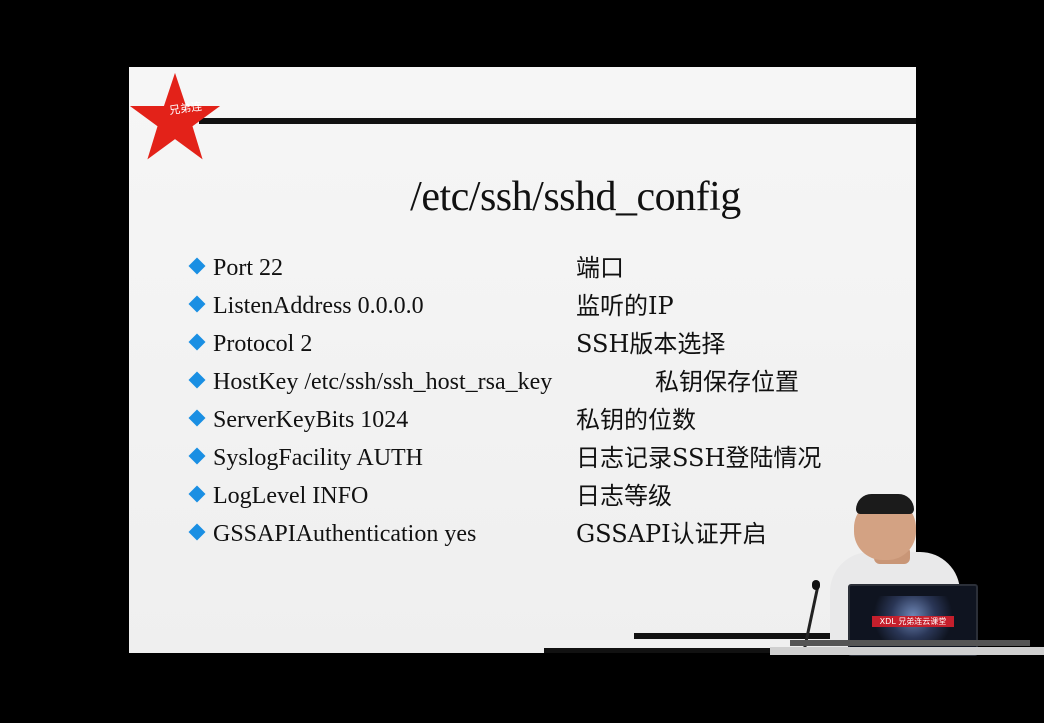  Describe the element at coordinates (318, 458) in the screenshot. I see `config-key: SyslogFacility AUTH` at that location.